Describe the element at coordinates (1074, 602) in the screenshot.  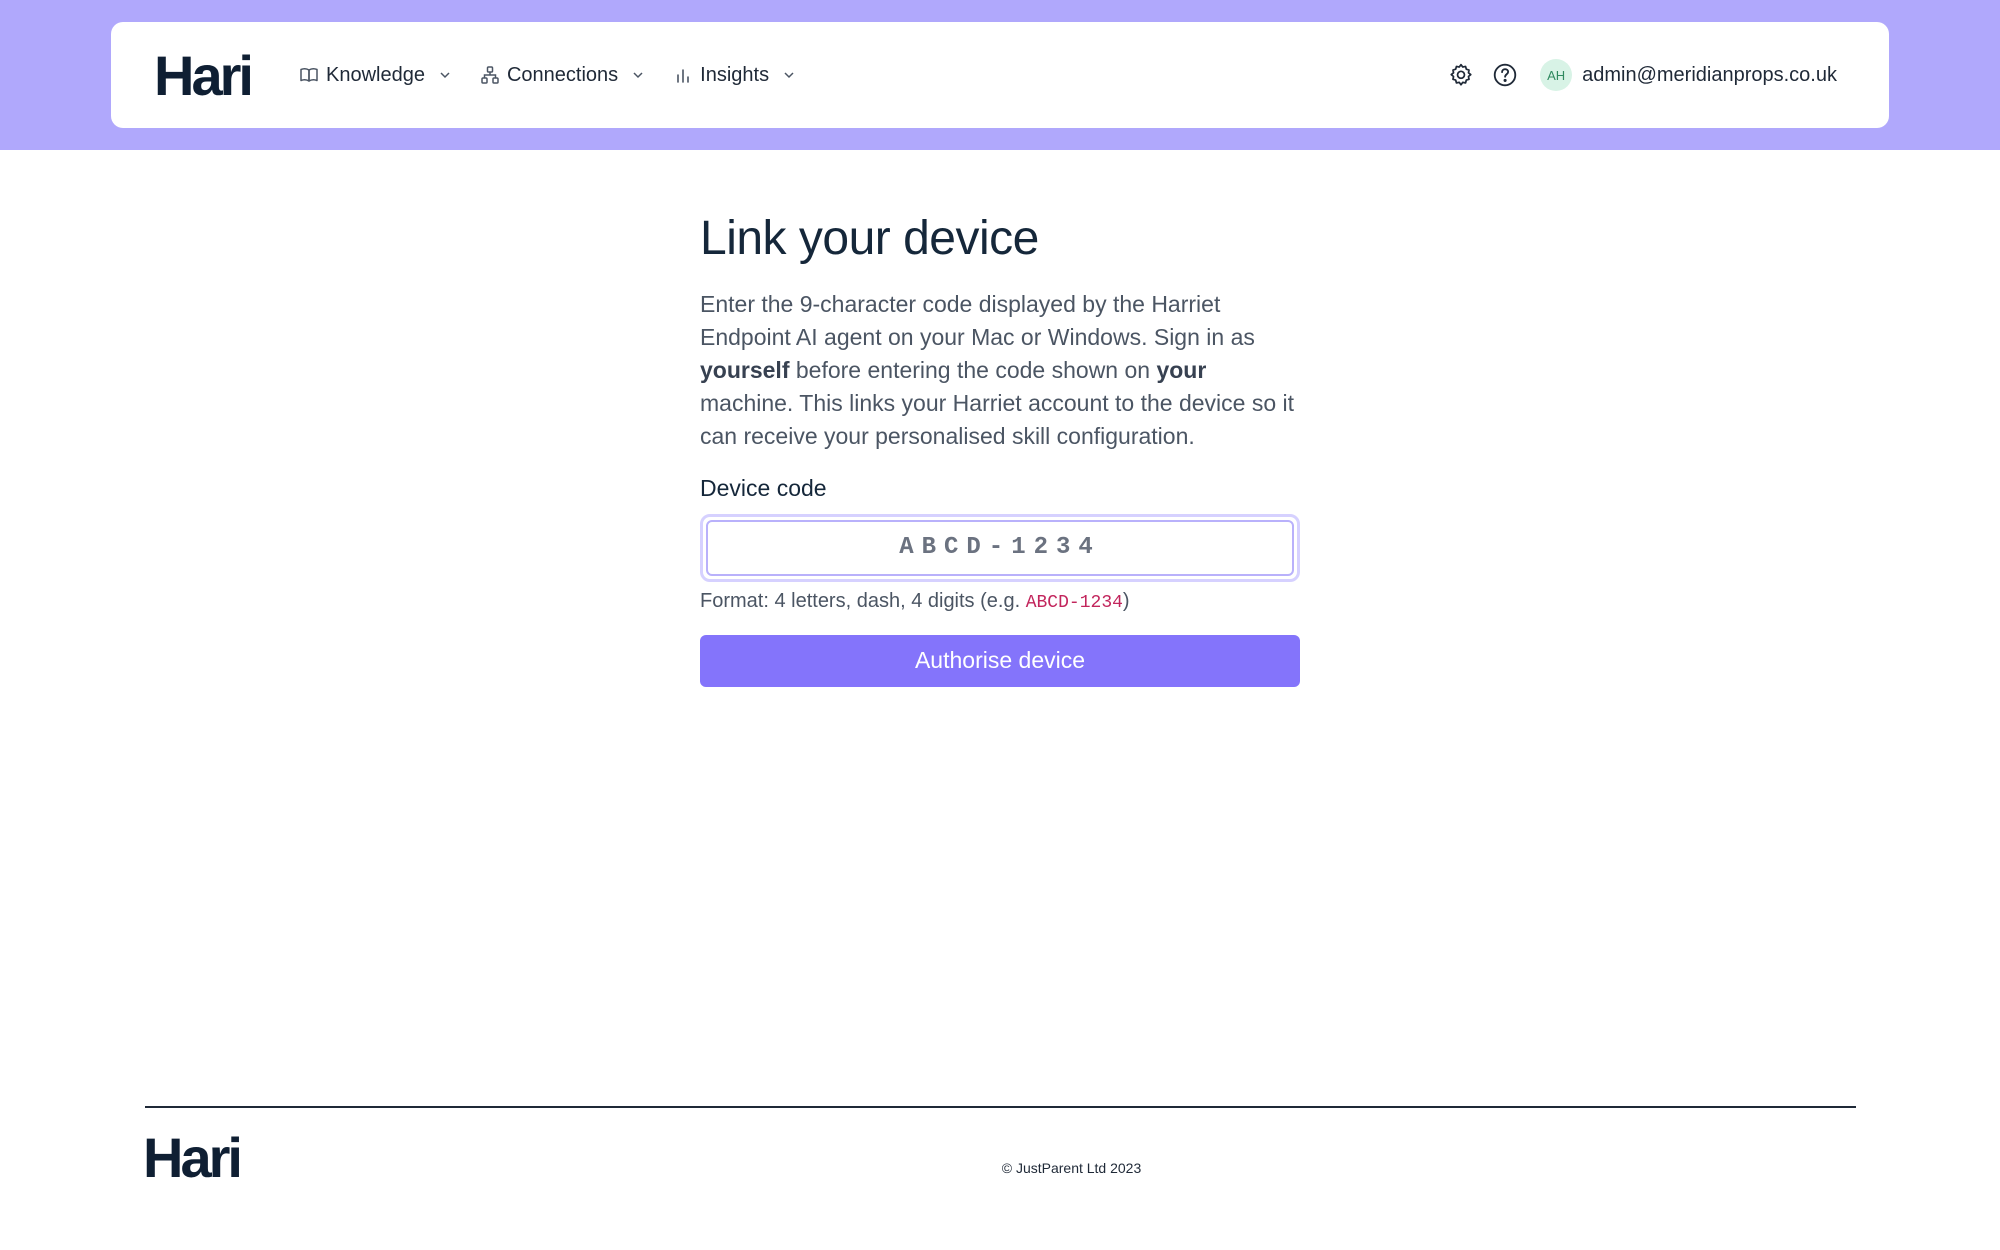
I see `hint-example-code: ABCD-1234` at that location.